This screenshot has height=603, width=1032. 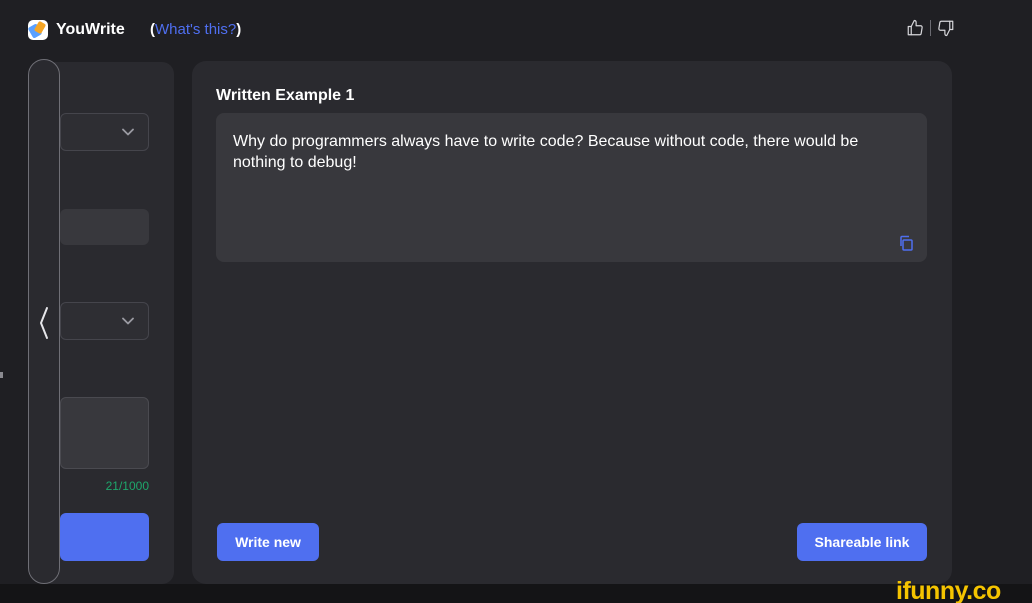 I want to click on feedback-controls, so click(x=930, y=28).